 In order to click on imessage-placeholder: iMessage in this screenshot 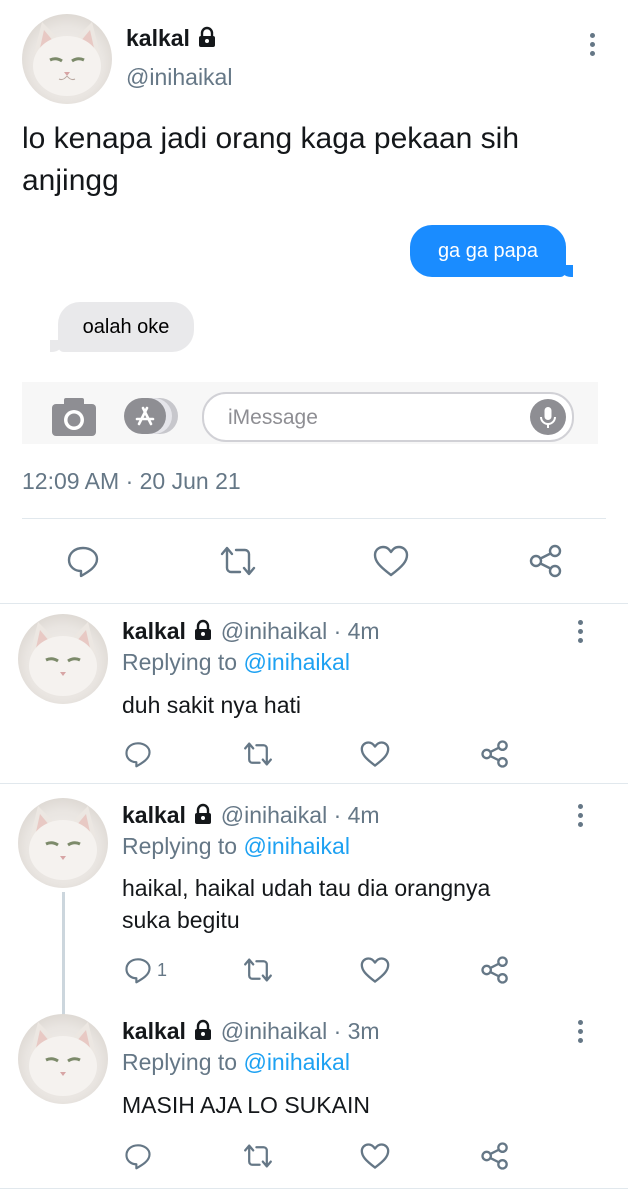, I will do `click(273, 417)`.